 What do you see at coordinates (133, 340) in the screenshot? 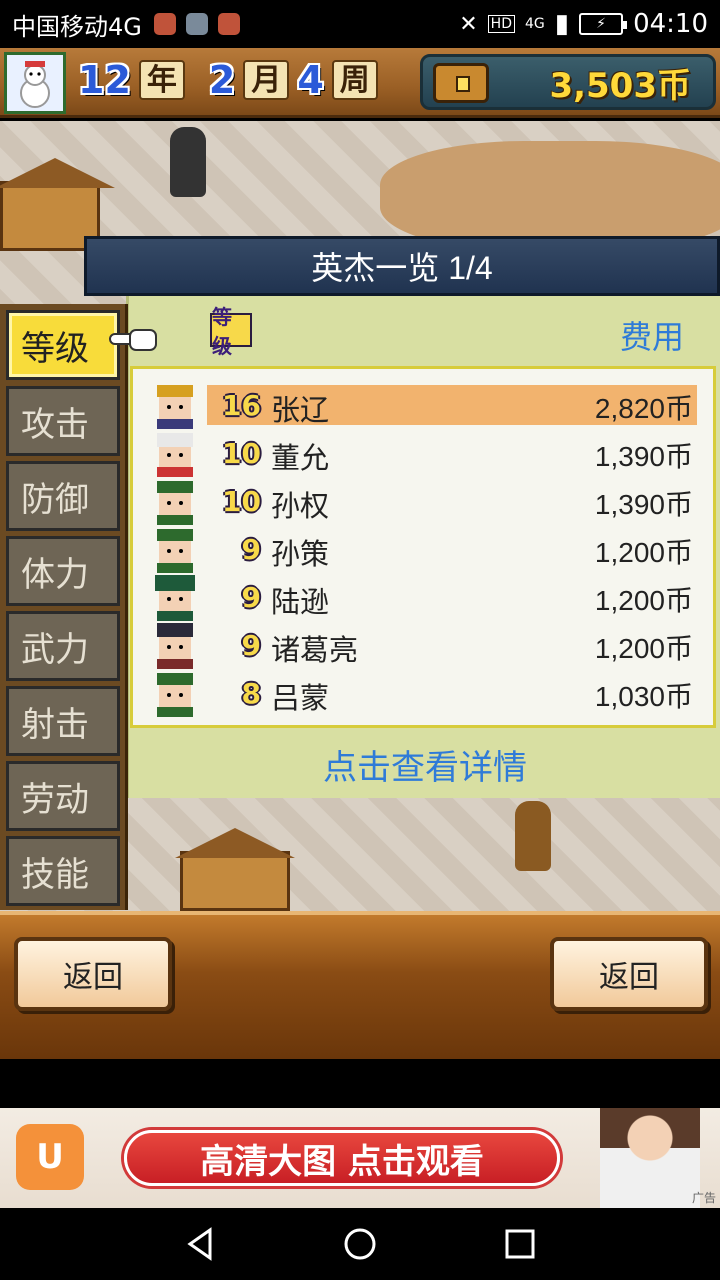
I see `pointing-hand-icon` at bounding box center [133, 340].